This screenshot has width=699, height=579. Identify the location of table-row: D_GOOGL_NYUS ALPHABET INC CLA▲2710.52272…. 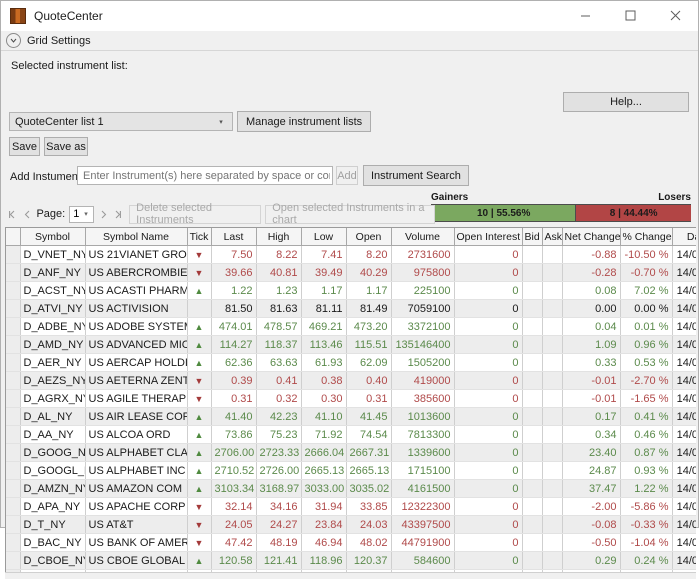
(351, 470).